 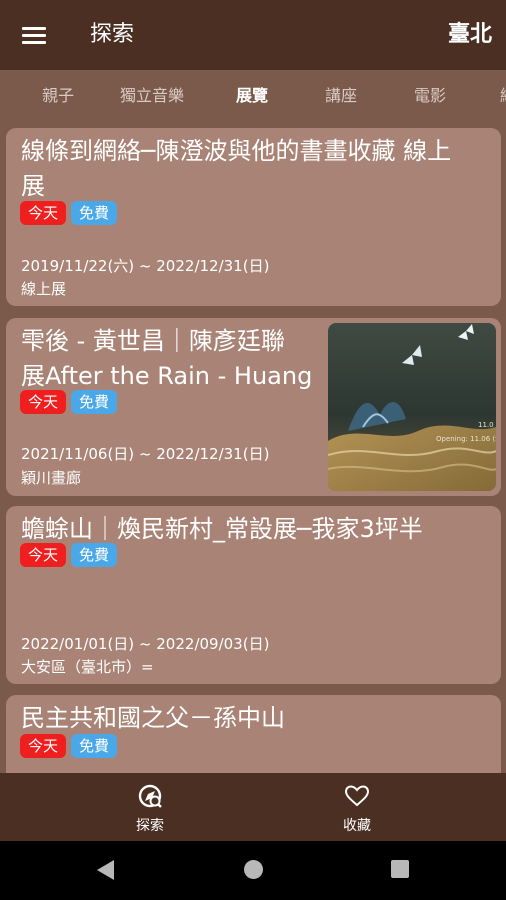 I want to click on page-title: 探索, so click(x=112, y=34).